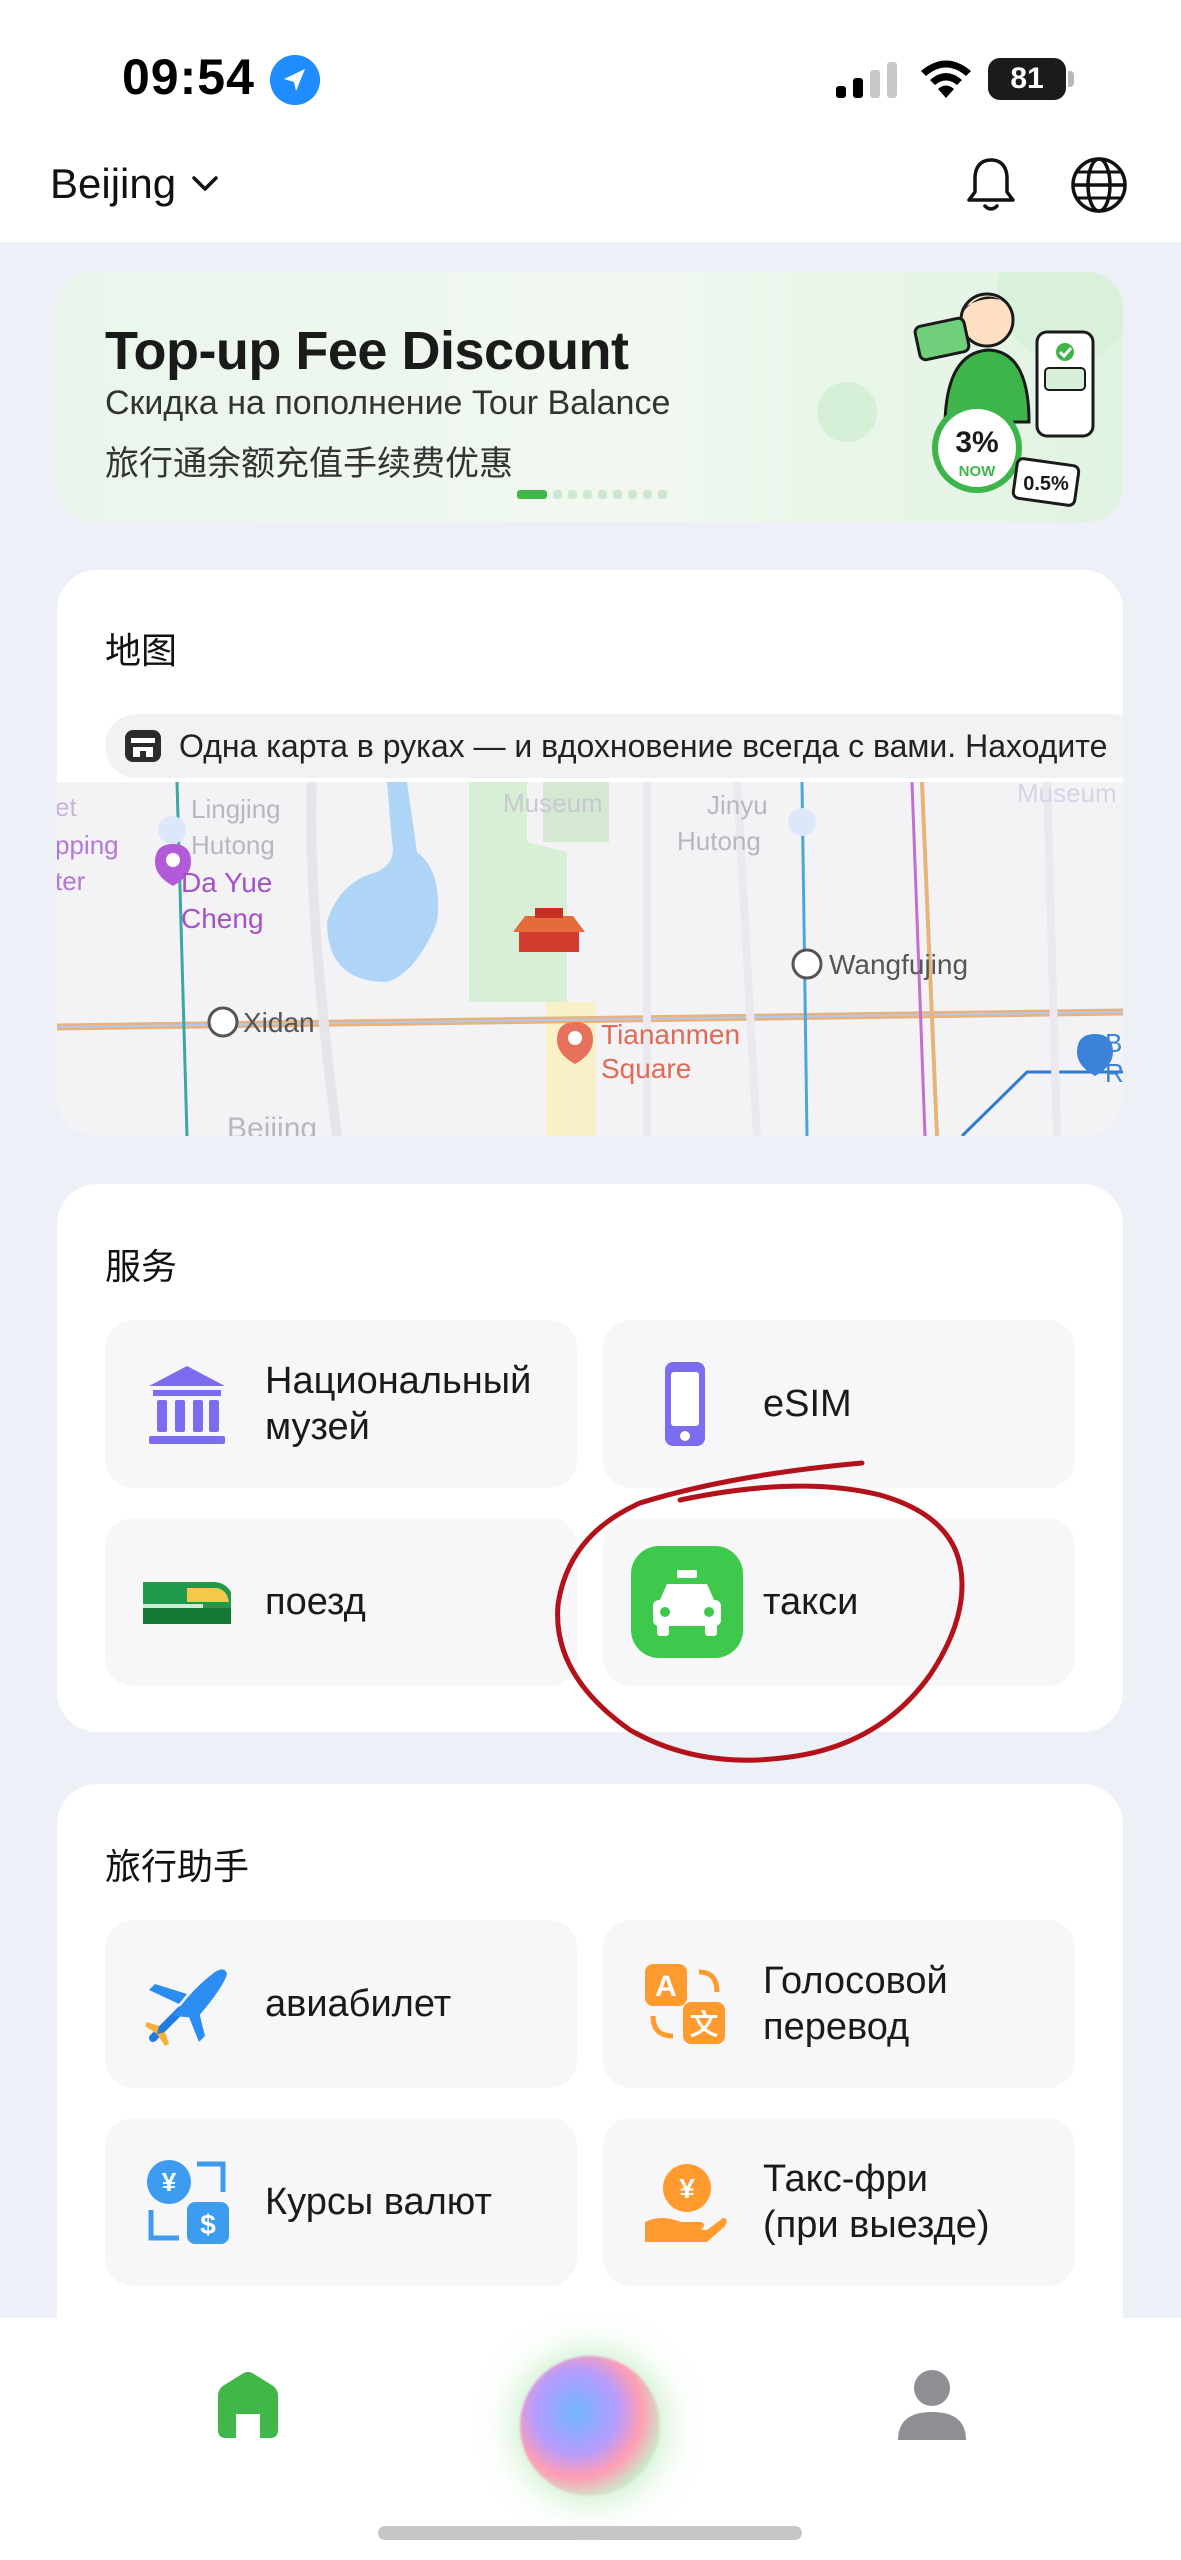 Image resolution: width=1181 pixels, height=2560 pixels. What do you see at coordinates (1114, 1073) in the screenshot?
I see `map-label-r: R` at bounding box center [1114, 1073].